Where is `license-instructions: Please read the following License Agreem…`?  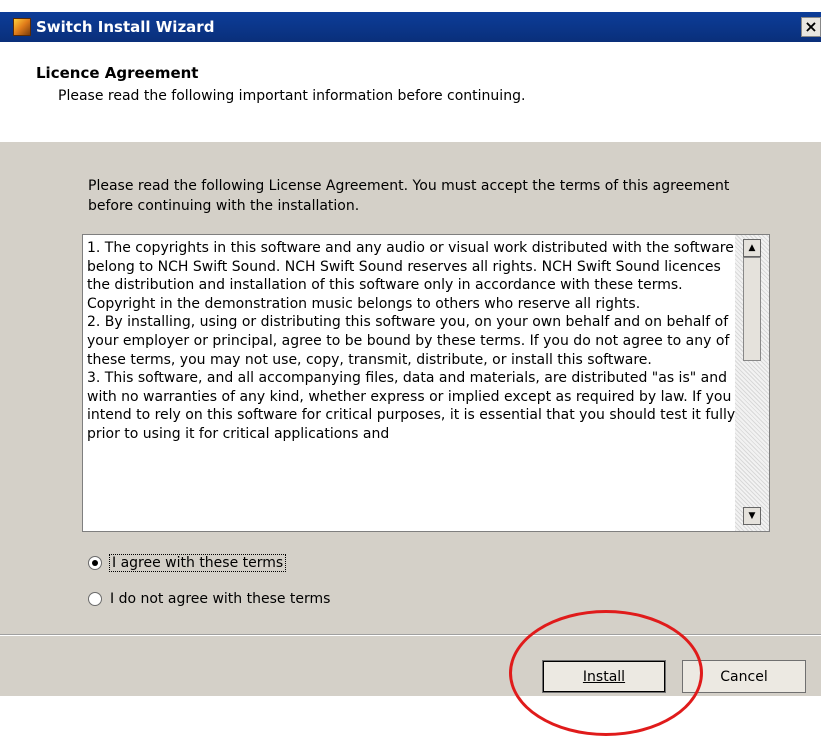
license-instructions: Please read the following License Agreem… is located at coordinates (409, 196).